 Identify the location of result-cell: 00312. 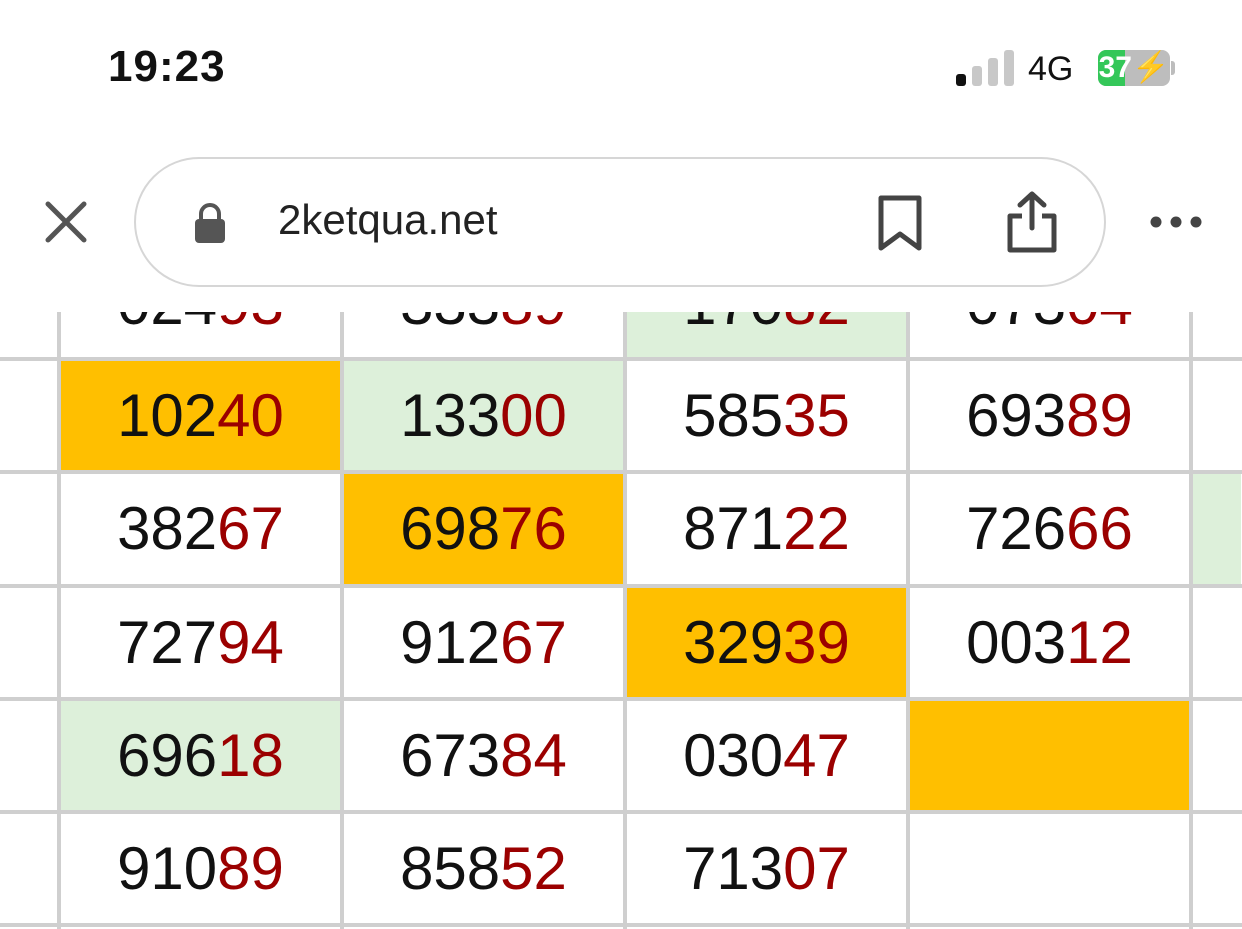
(1049, 642).